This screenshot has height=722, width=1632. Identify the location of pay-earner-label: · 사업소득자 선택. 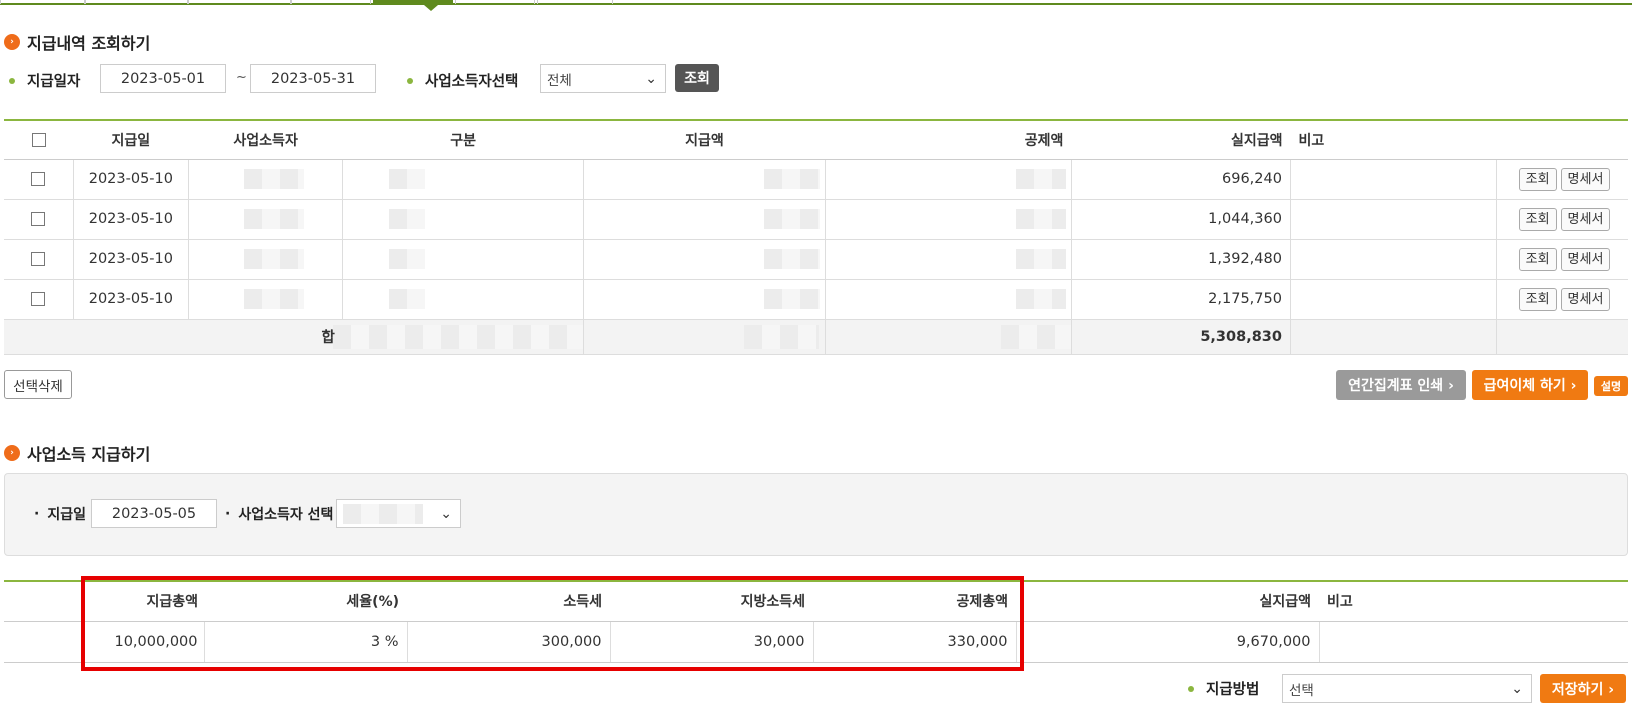
(279, 513).